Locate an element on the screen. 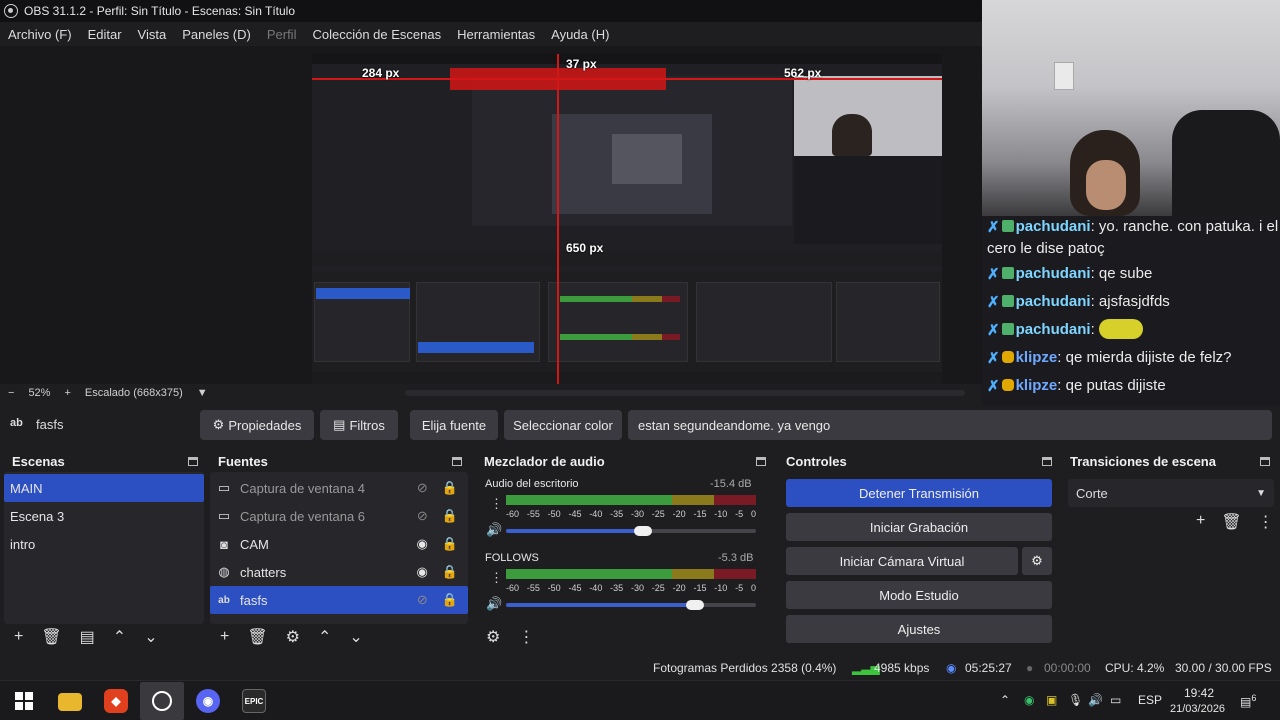 The height and width of the screenshot is (720, 1280). channel-name: Audio del escritorio is located at coordinates (532, 484).